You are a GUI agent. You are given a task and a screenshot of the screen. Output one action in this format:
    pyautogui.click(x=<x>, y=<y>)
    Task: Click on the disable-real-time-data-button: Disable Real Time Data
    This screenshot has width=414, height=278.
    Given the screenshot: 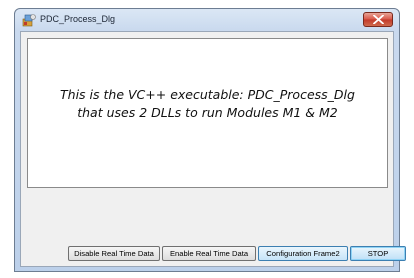 What is the action you would take?
    pyautogui.click(x=114, y=253)
    